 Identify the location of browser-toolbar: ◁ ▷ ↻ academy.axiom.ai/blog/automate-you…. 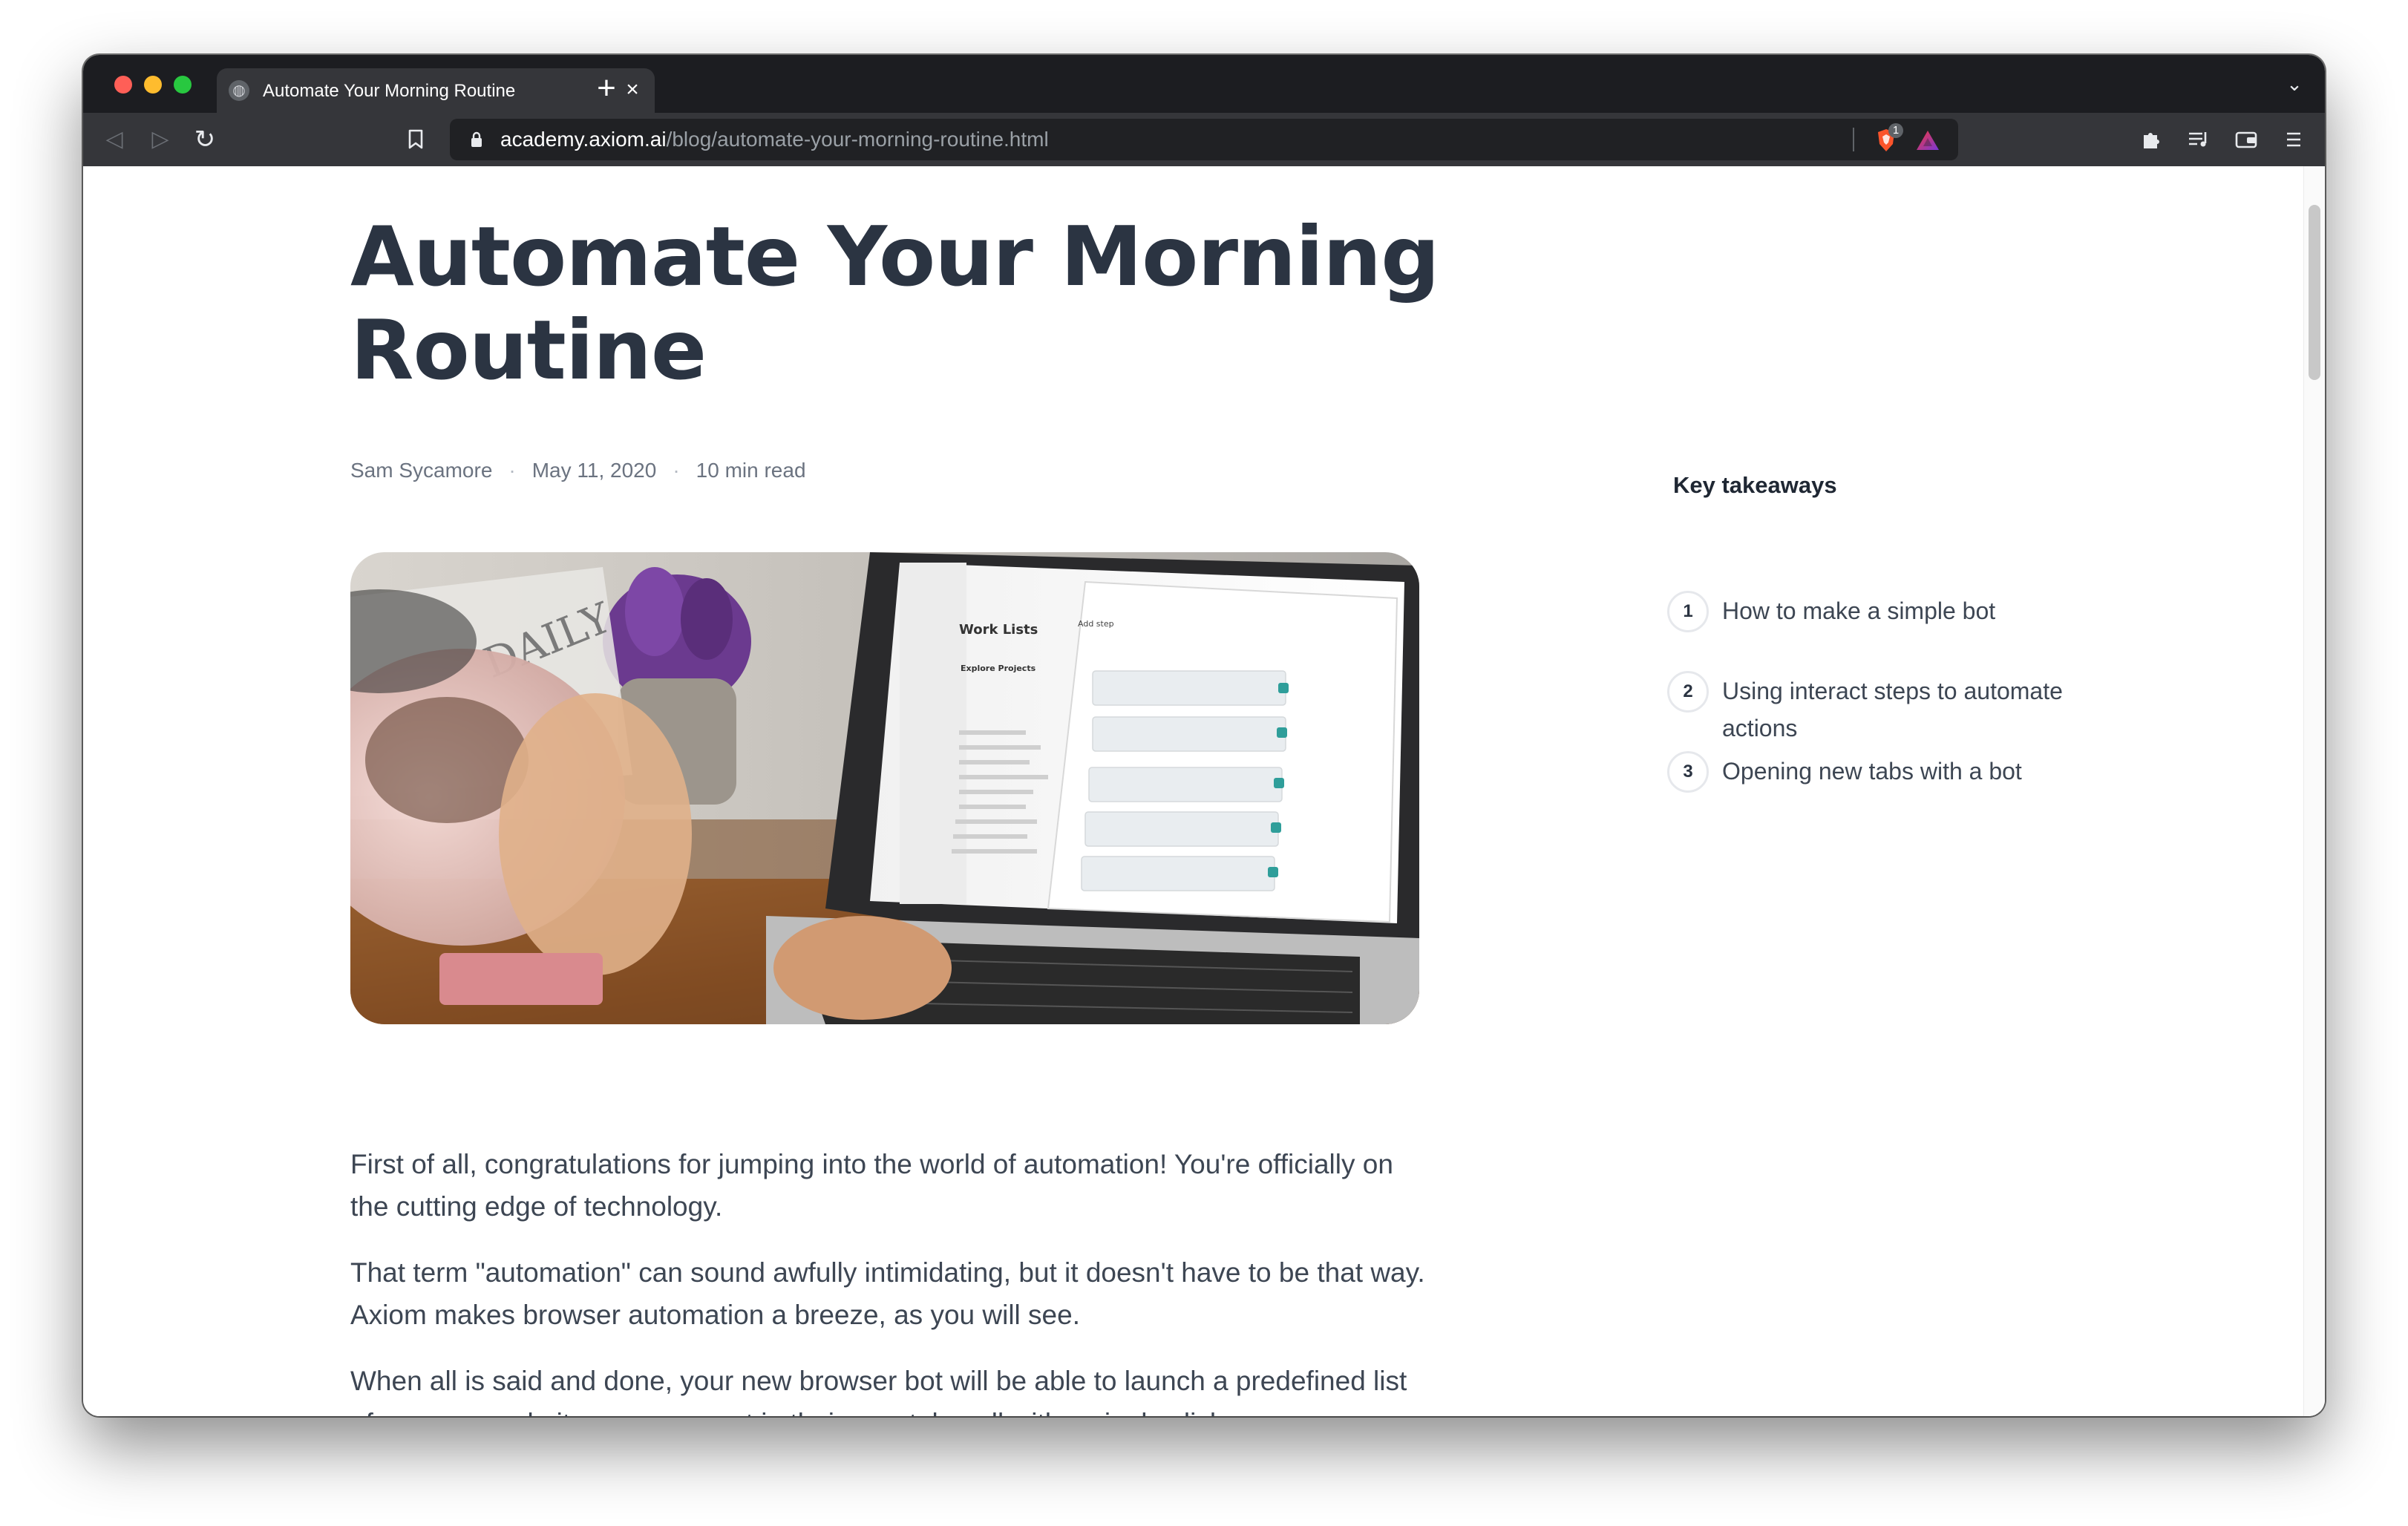
(1204, 140).